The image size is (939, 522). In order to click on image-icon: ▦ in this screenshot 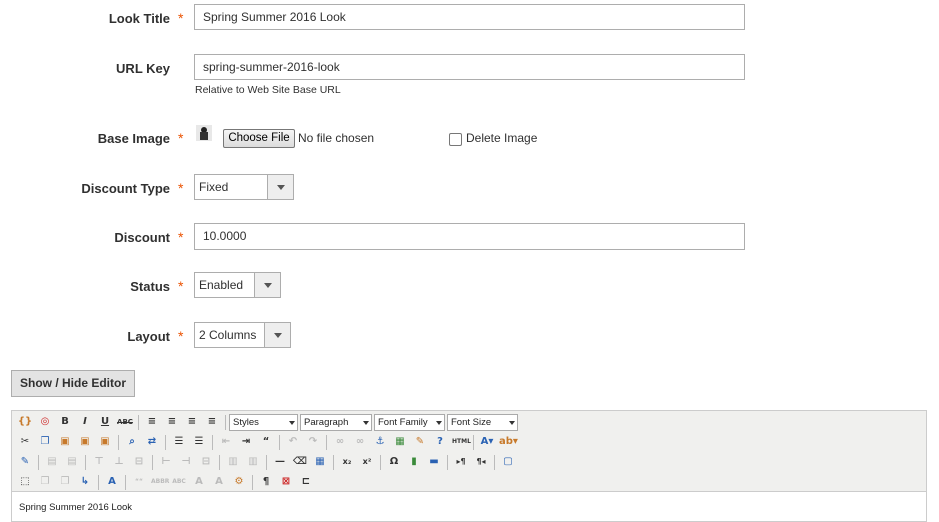, I will do `click(400, 442)`.